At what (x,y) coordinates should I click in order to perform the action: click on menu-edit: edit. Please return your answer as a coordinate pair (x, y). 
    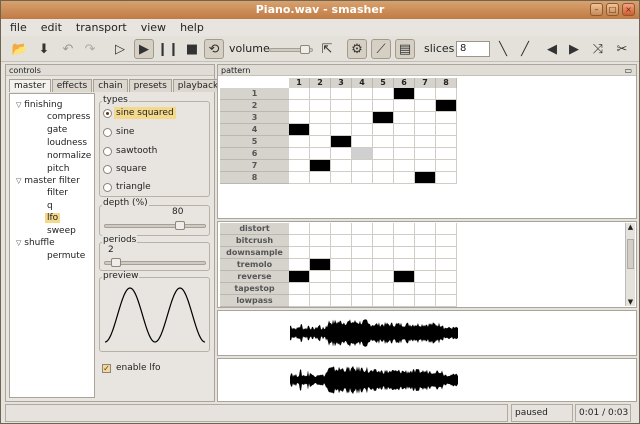
    Looking at the image, I should click on (51, 27).